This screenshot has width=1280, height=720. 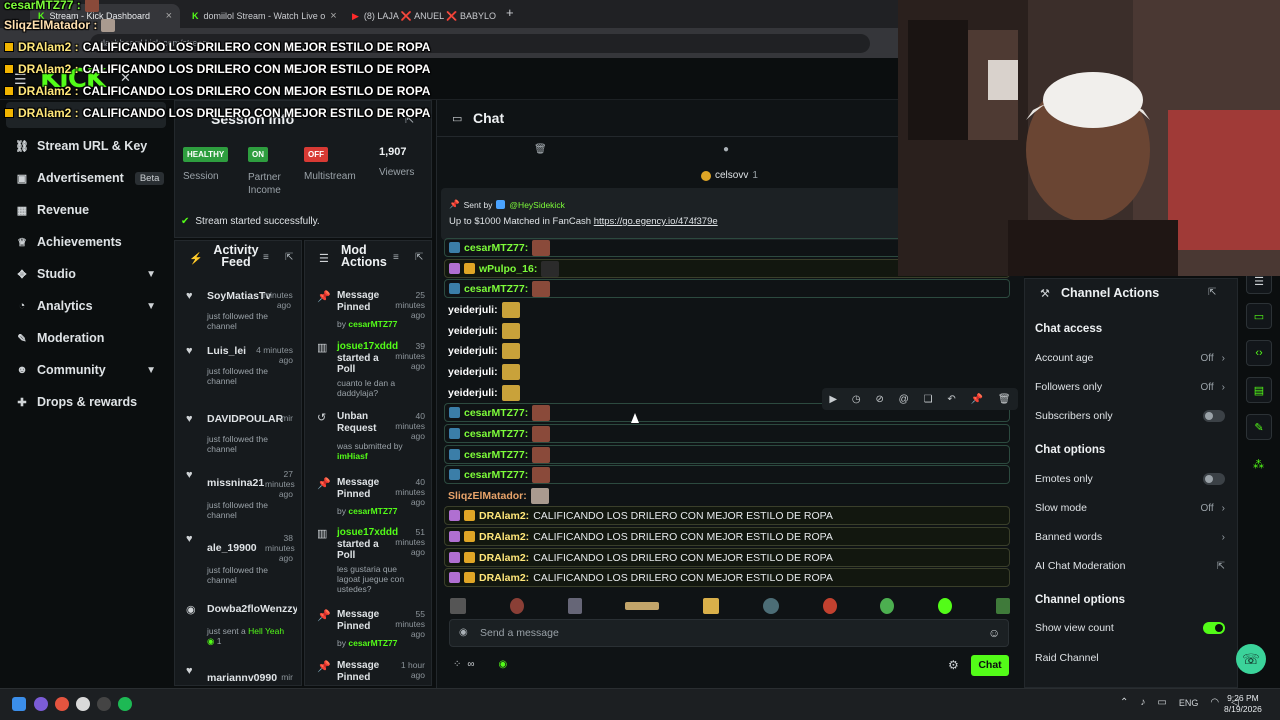 What do you see at coordinates (536, 205) in the screenshot?
I see `sent-by-user: @HeySidekick` at bounding box center [536, 205].